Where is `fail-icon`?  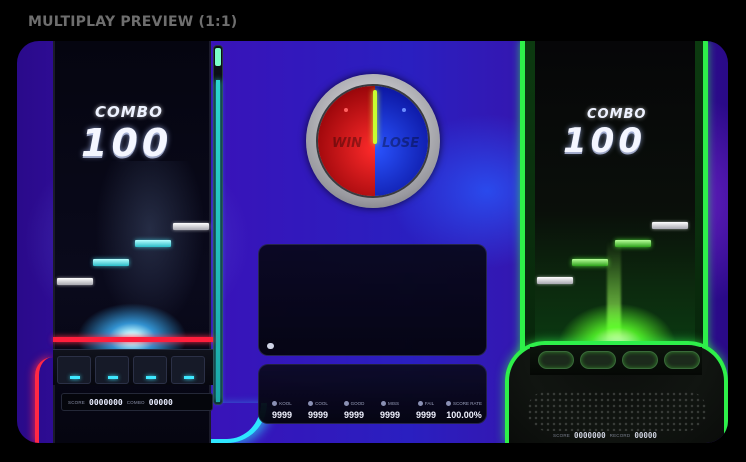
fail-icon is located at coordinates (420, 403).